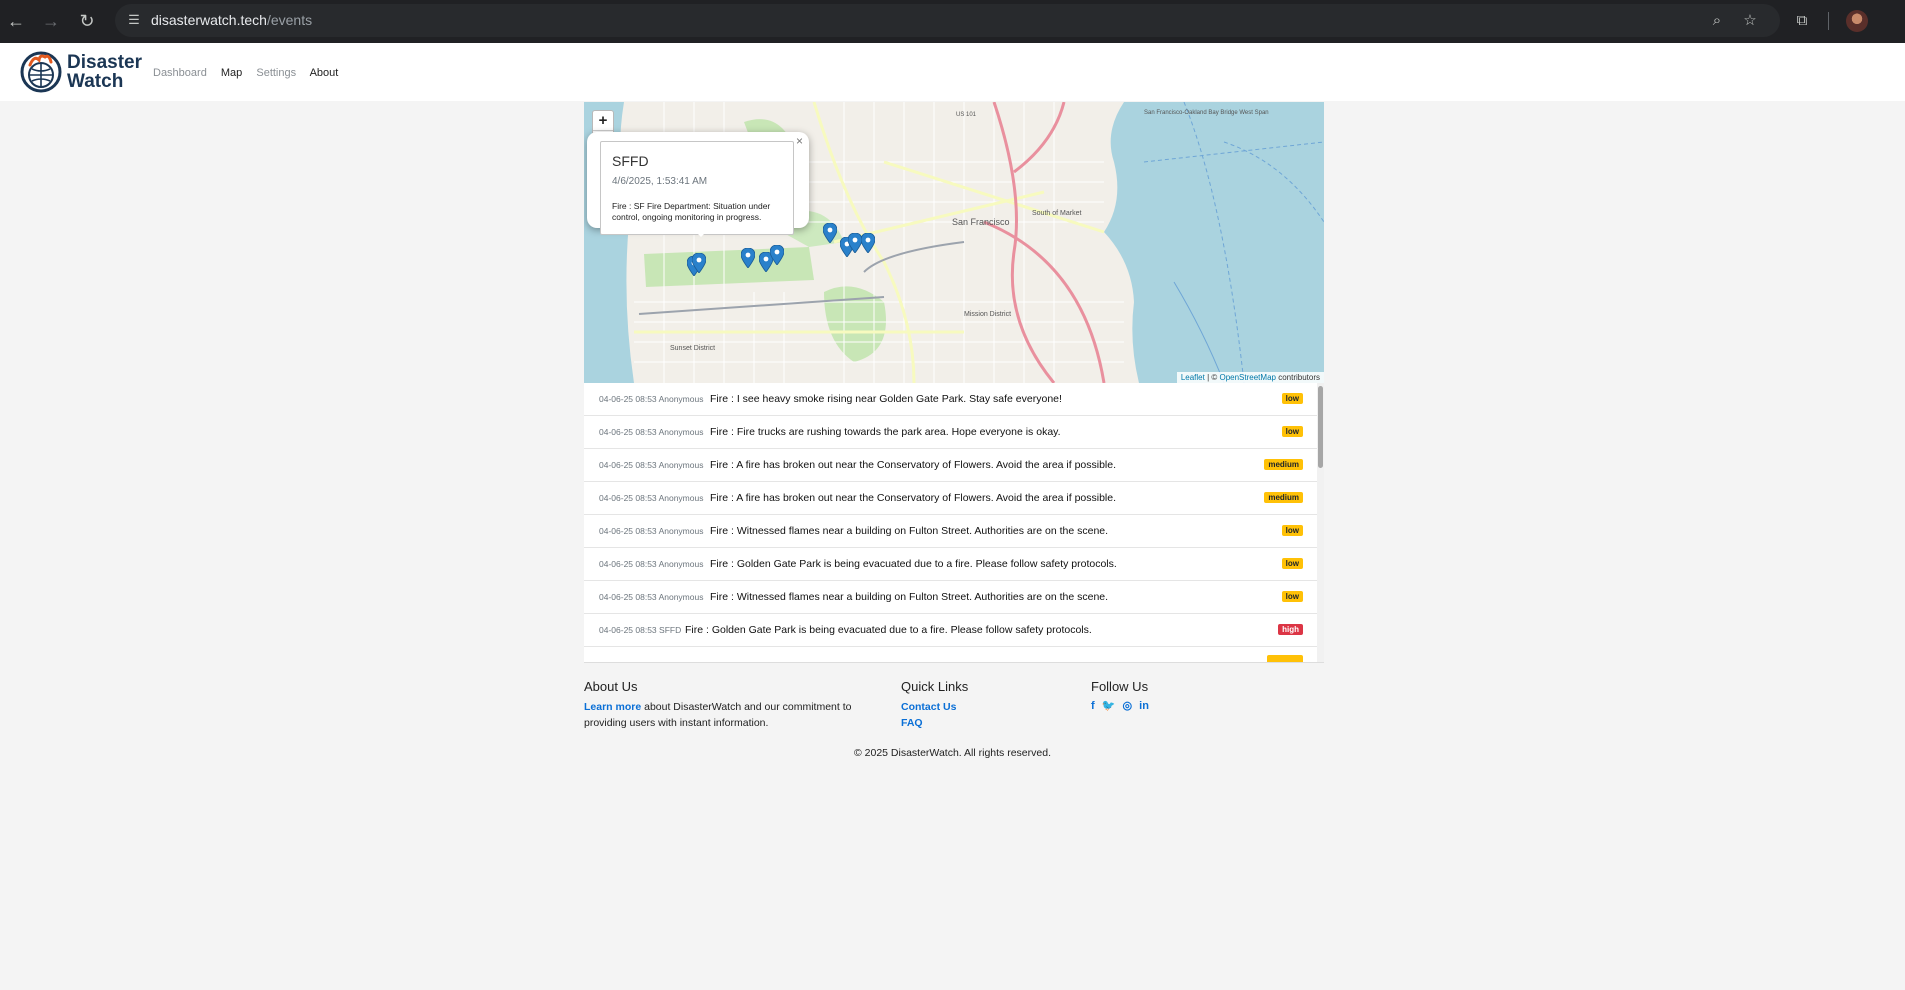 This screenshot has height=990, width=1905. What do you see at coordinates (1122, 705) in the screenshot?
I see `social-links: f 🐦 ◎ in` at bounding box center [1122, 705].